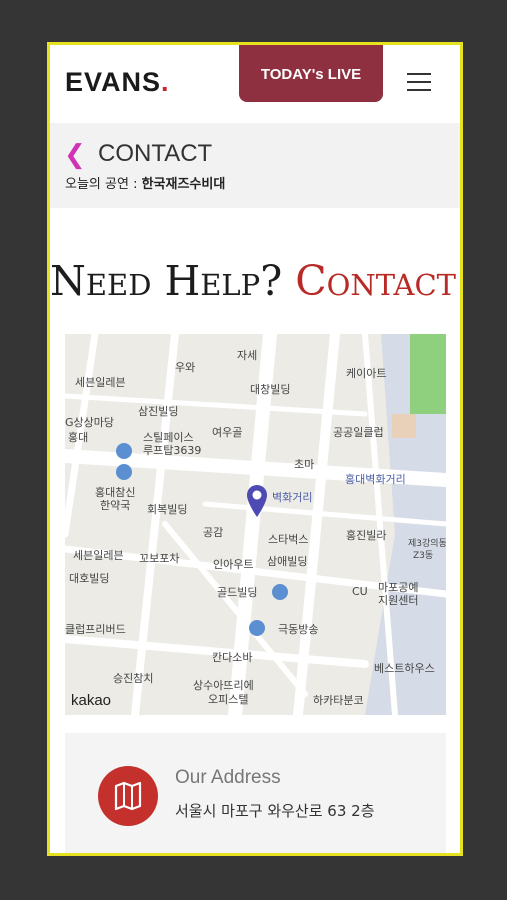 The height and width of the screenshot is (900, 507). What do you see at coordinates (75, 155) in the screenshot?
I see `chevron-left-icon: ❮` at bounding box center [75, 155].